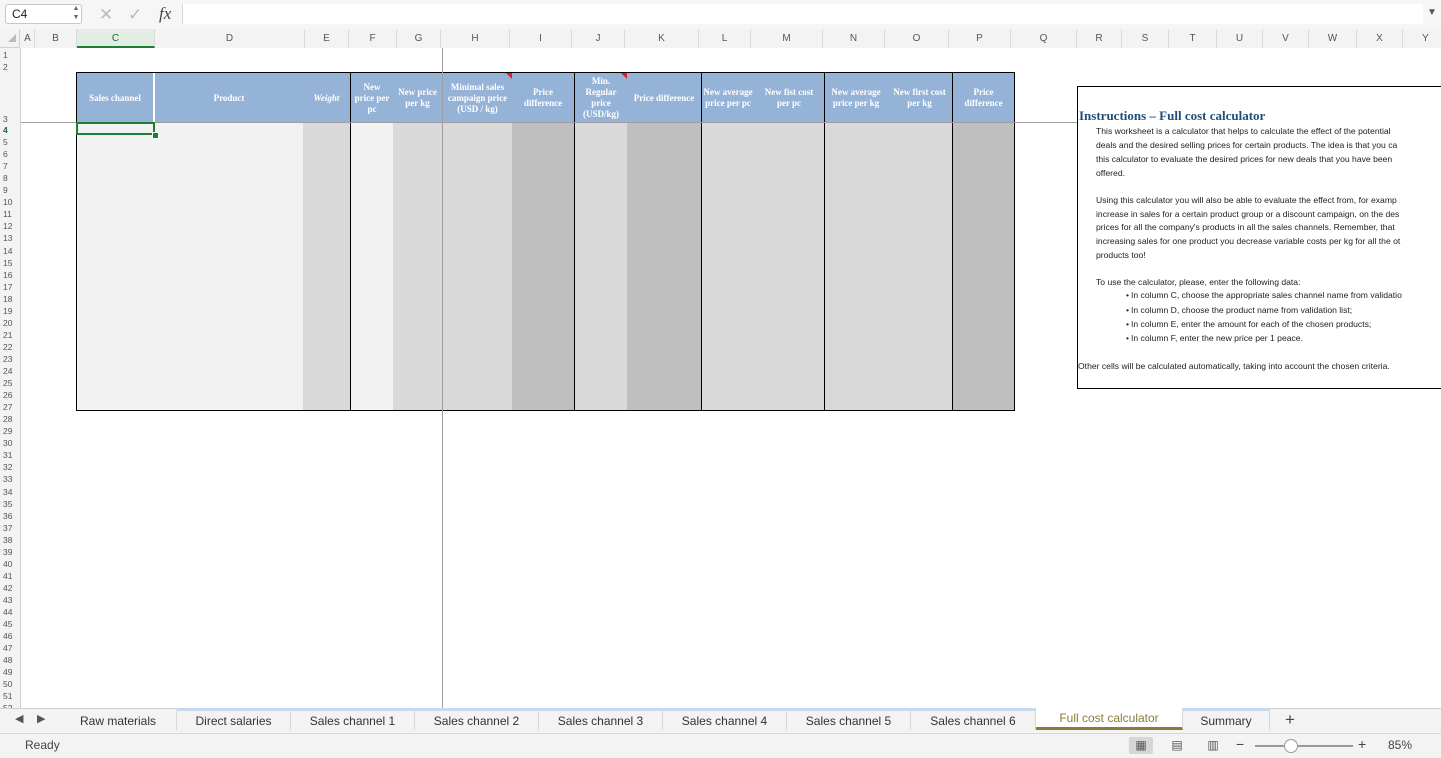  I want to click on header-sales-channel: Sales channel, so click(115, 98).